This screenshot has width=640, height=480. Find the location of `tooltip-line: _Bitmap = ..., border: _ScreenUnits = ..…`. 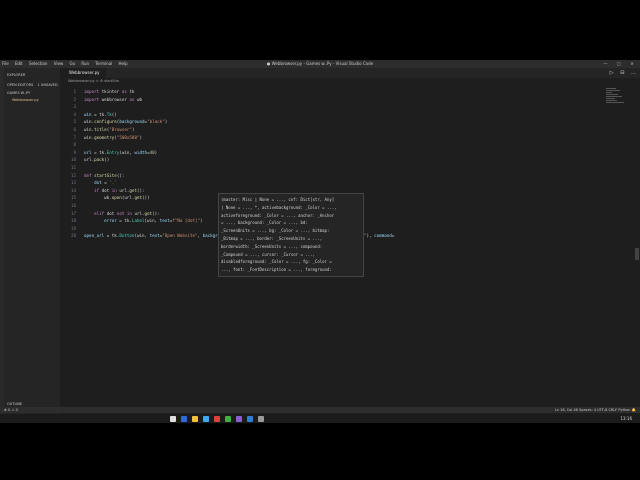

tooltip-line: _Bitmap = ..., border: _ScreenUnits = ..… is located at coordinates (272, 238).